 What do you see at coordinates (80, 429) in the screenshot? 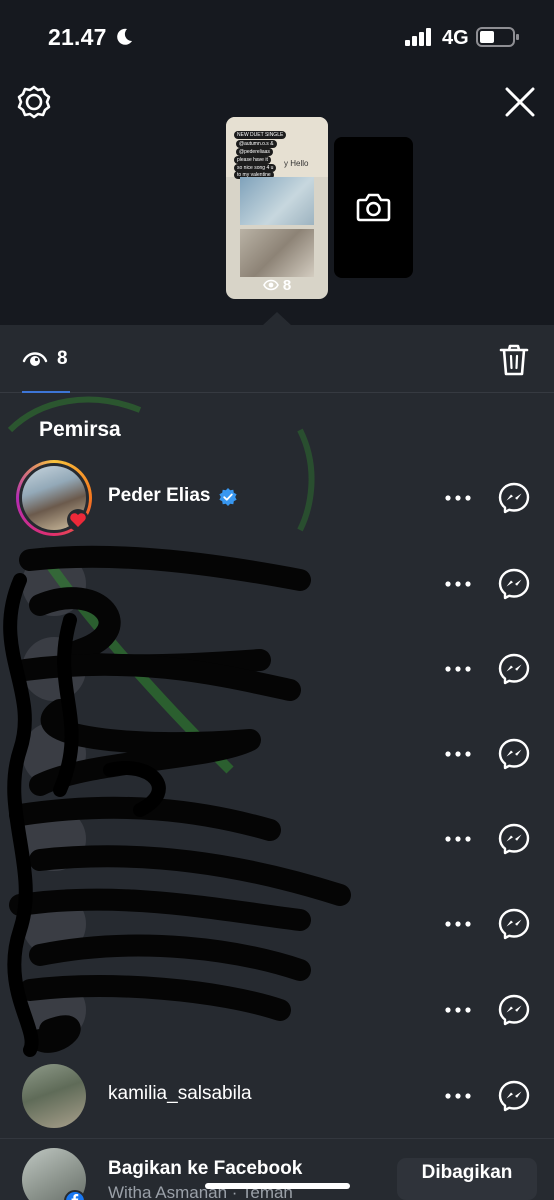
I see `viewers-section-title: Pemirsa` at bounding box center [80, 429].